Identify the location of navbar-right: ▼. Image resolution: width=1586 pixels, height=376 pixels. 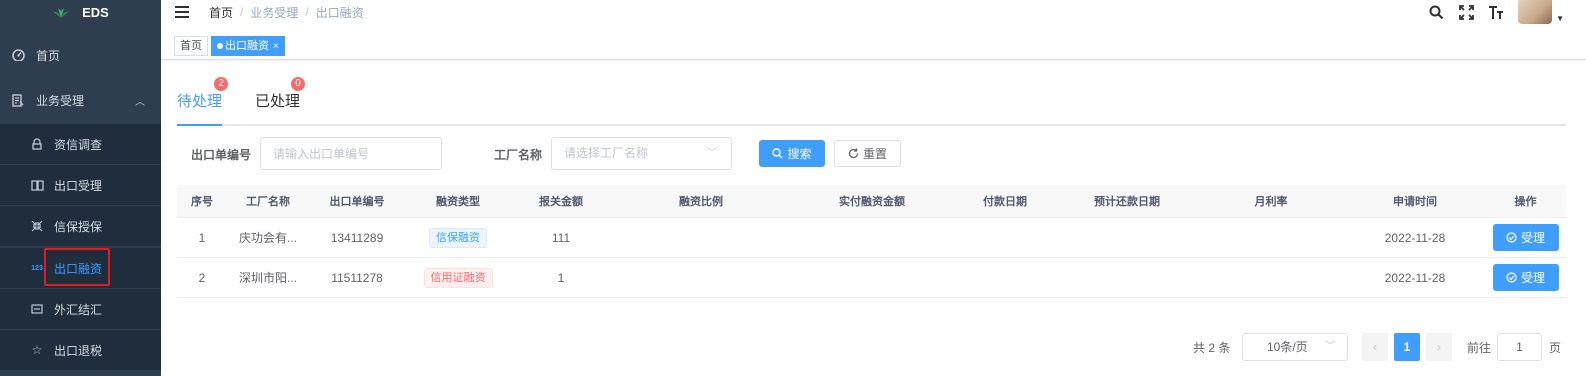
(1496, 12).